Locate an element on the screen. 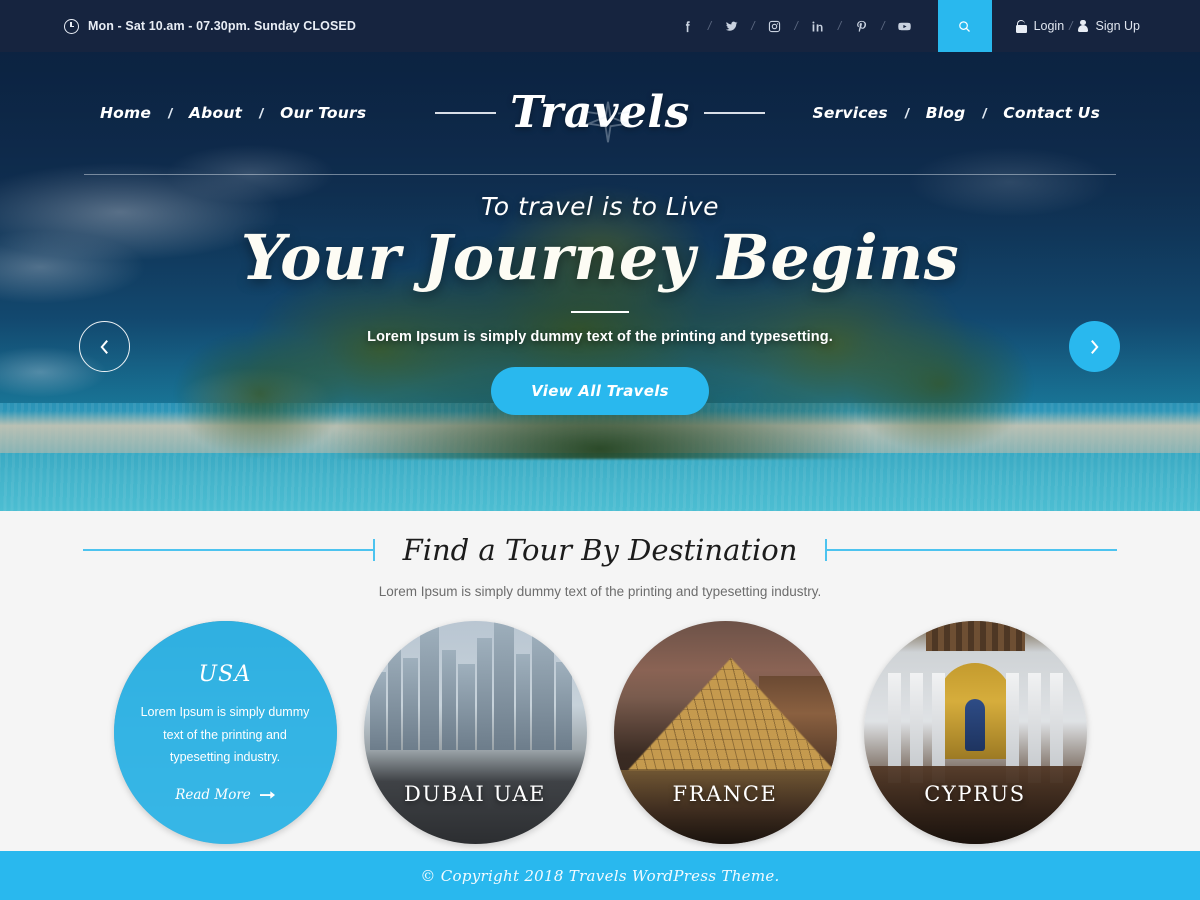 The image size is (1200, 900). usa-read-more-label: Read More is located at coordinates (213, 794).